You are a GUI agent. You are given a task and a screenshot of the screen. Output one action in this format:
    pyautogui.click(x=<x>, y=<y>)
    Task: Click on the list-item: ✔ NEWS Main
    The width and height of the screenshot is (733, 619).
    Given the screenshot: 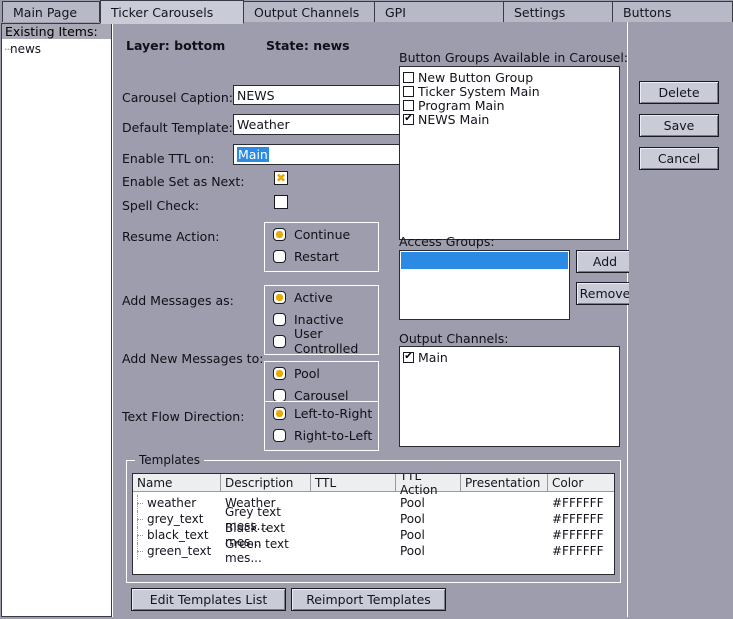 What is the action you would take?
    pyautogui.click(x=509, y=119)
    